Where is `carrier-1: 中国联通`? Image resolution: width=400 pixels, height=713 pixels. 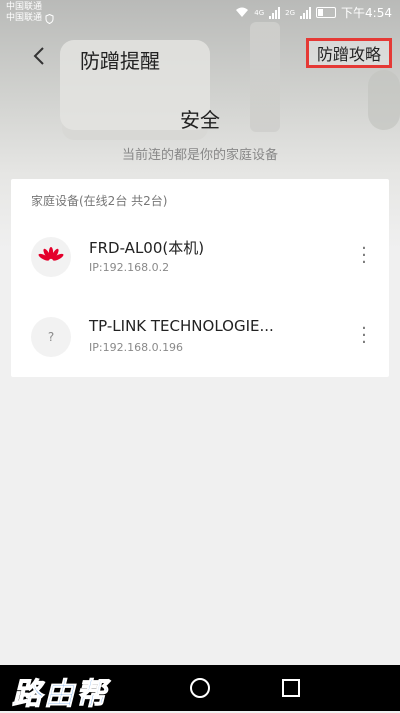 carrier-1: 中国联通 is located at coordinates (24, 7).